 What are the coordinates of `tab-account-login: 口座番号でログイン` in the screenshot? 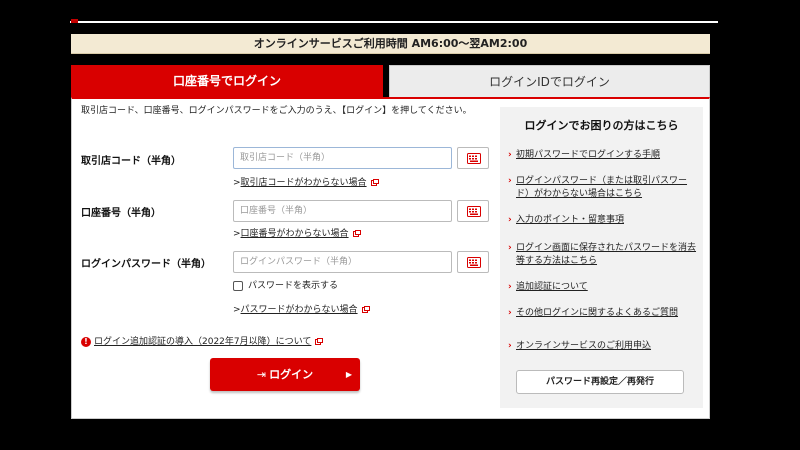 It's located at (227, 81).